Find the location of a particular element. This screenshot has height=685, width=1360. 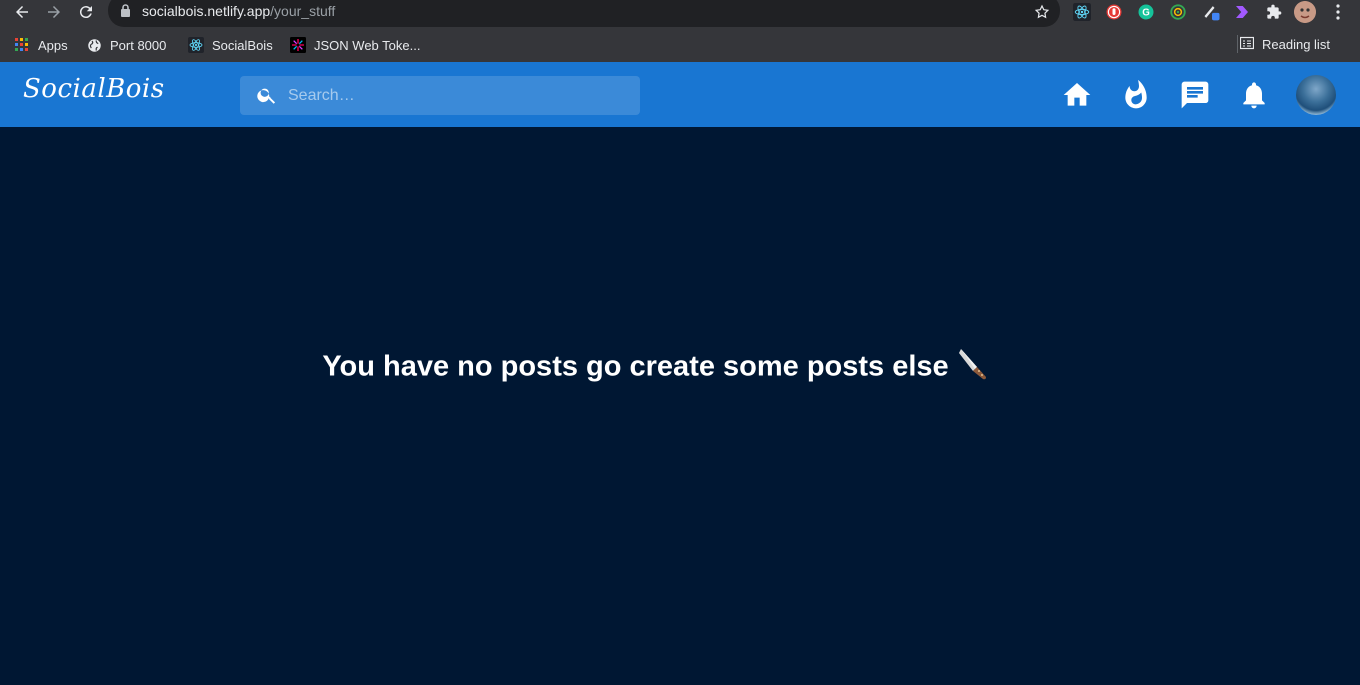

bookmark-label: Port 8000 is located at coordinates (138, 45).